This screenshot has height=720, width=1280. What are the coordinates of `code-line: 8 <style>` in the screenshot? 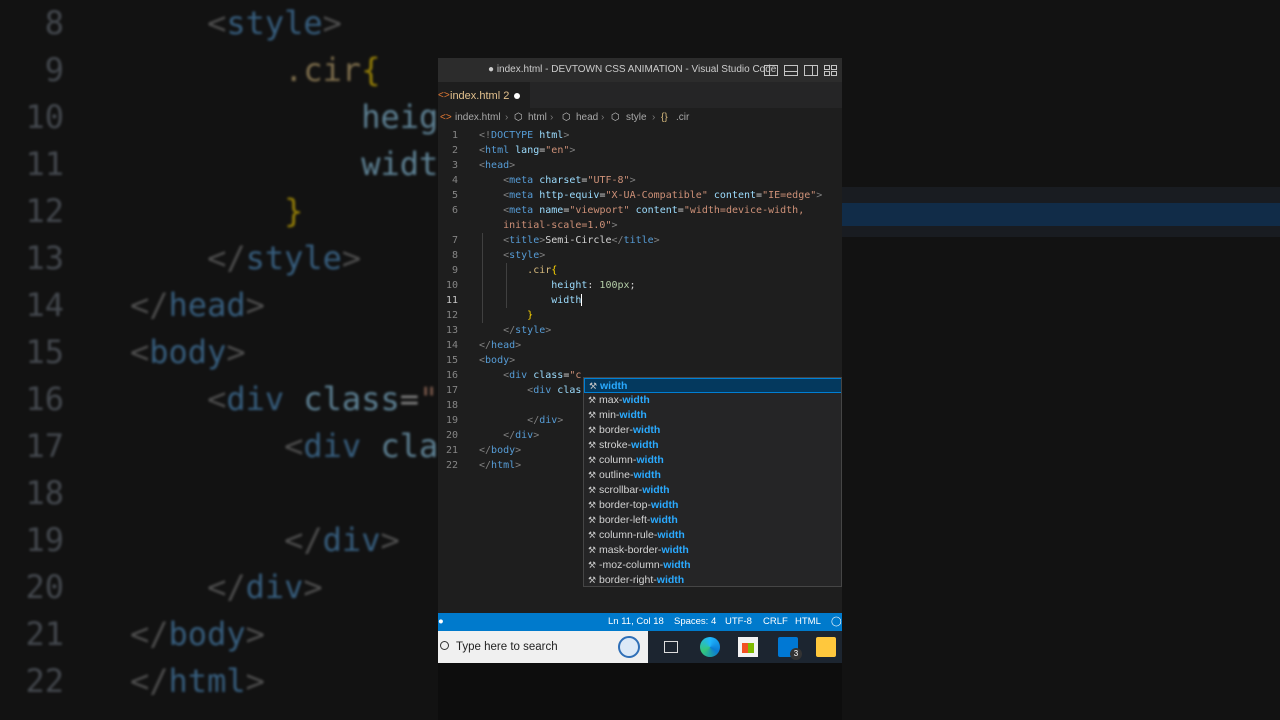 It's located at (640, 255).